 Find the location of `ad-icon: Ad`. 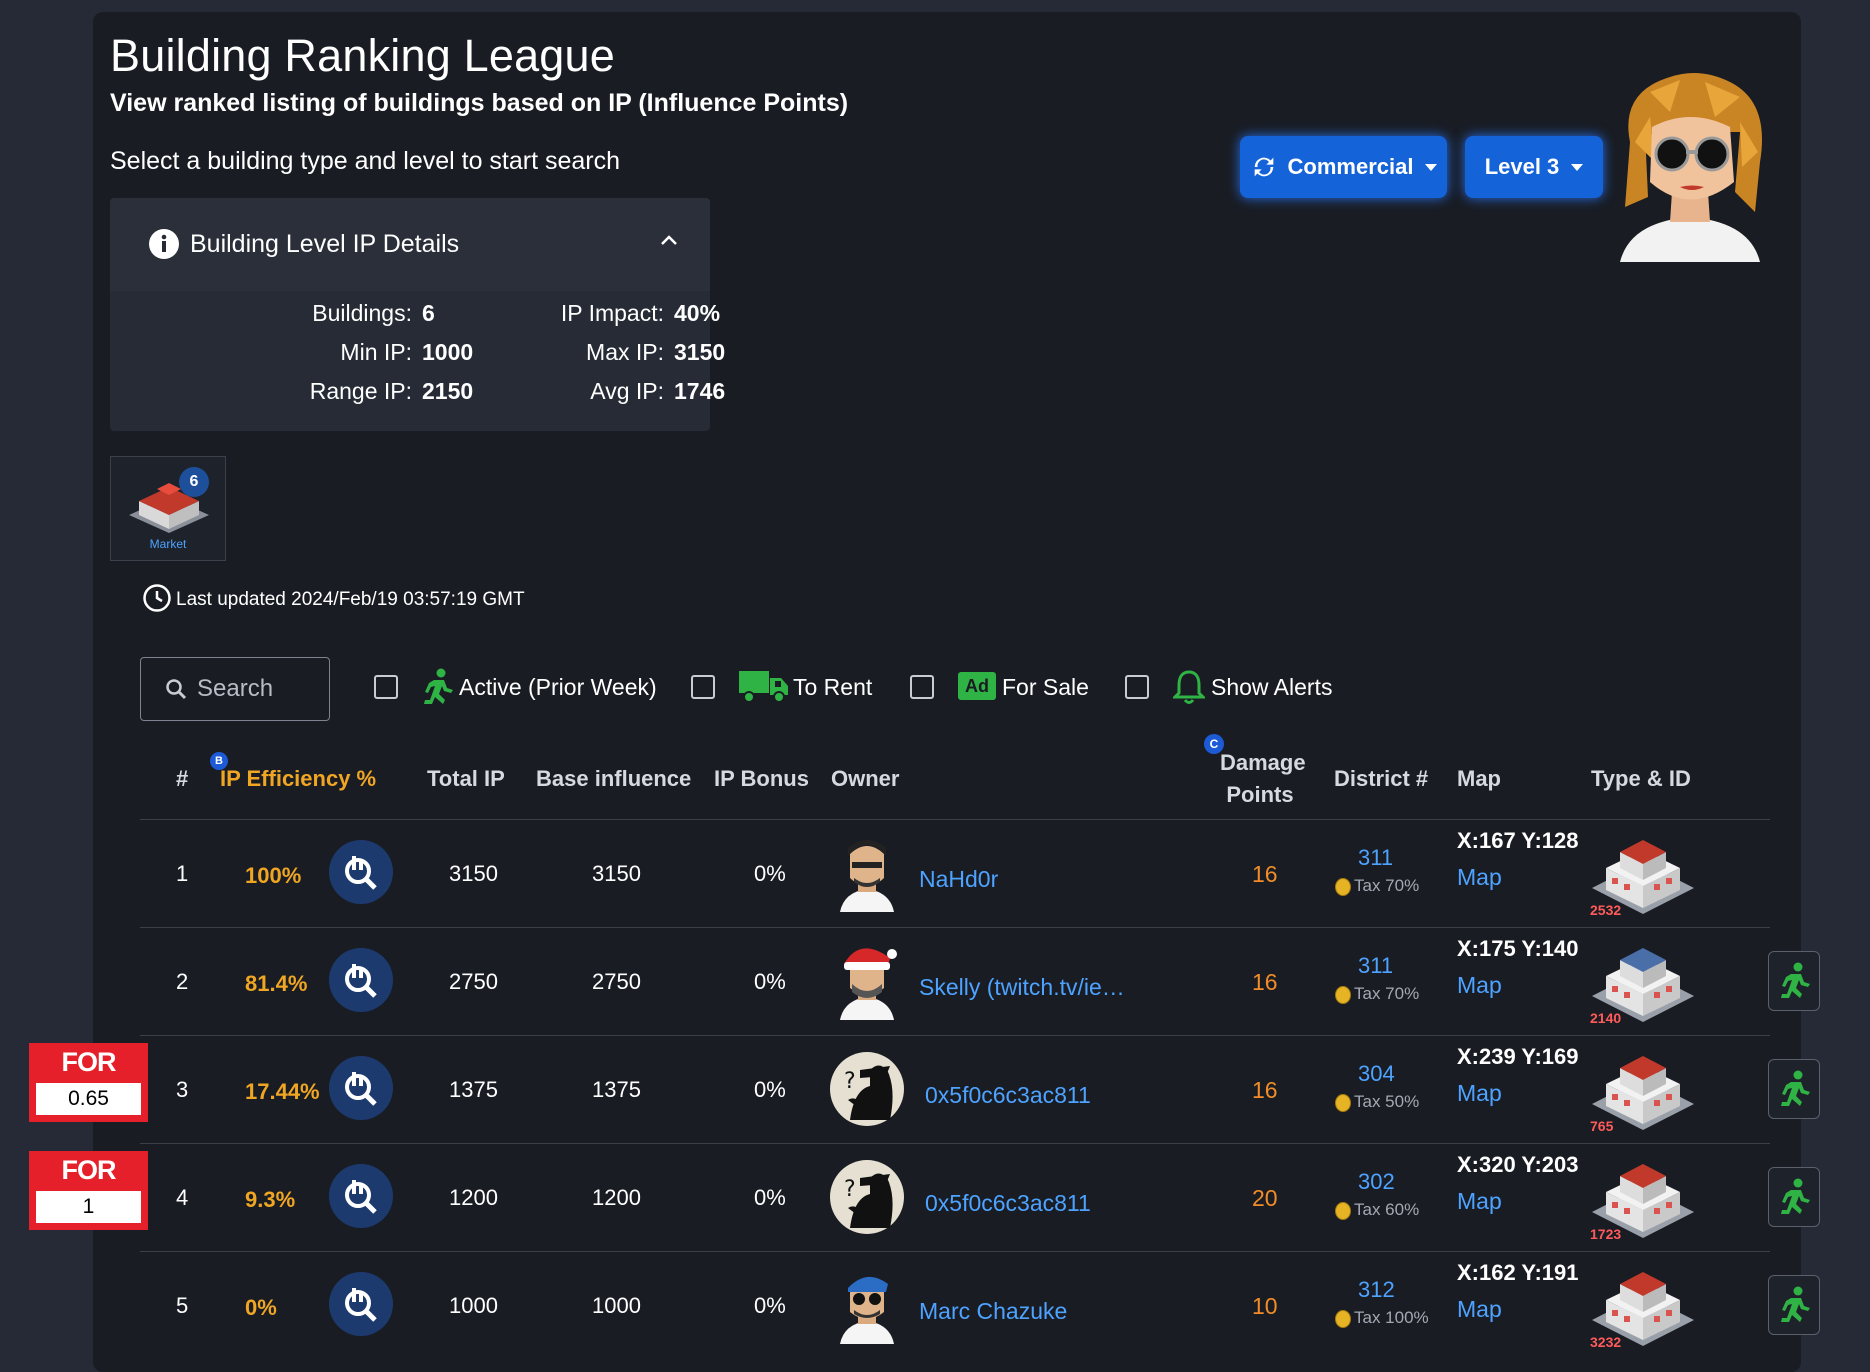

ad-icon: Ad is located at coordinates (977, 686).